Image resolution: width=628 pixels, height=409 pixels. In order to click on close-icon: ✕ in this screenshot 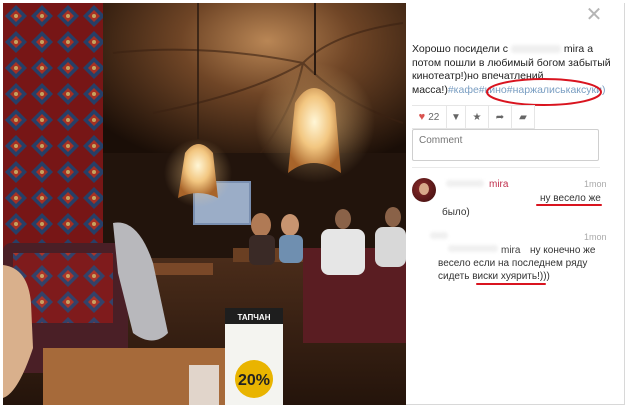, I will do `click(594, 15)`.